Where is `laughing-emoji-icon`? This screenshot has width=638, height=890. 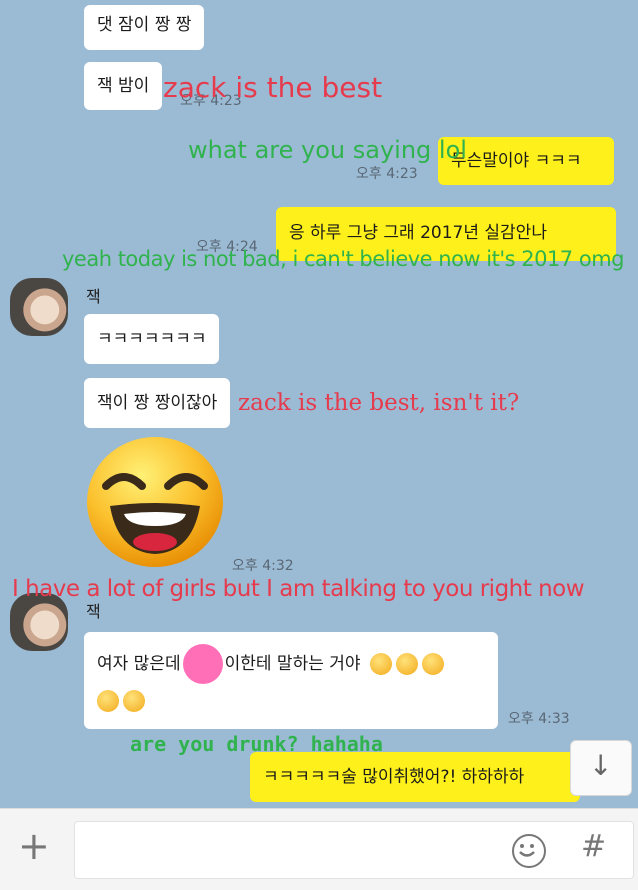 laughing-emoji-icon is located at coordinates (155, 502).